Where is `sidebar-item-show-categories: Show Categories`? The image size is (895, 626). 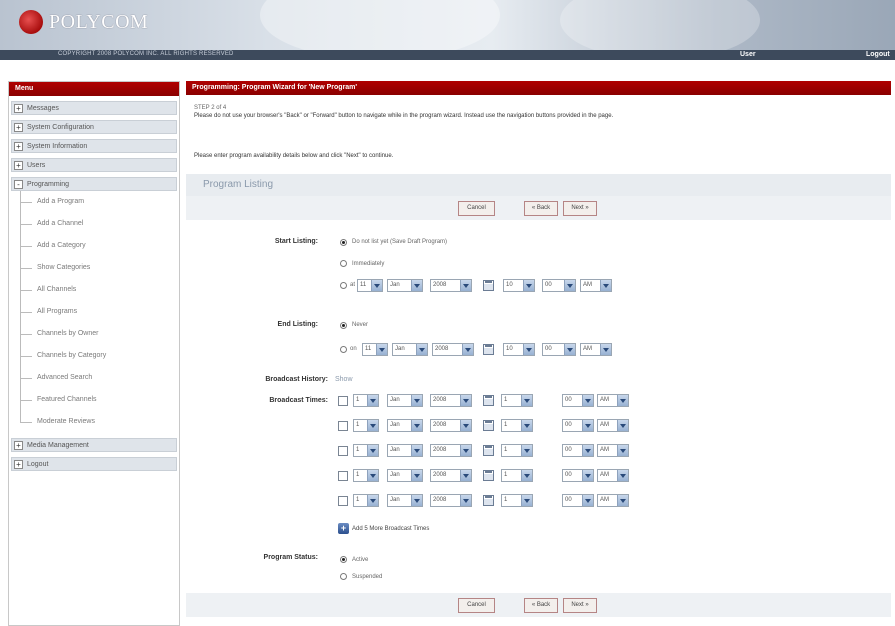 sidebar-item-show-categories: Show Categories is located at coordinates (94, 268).